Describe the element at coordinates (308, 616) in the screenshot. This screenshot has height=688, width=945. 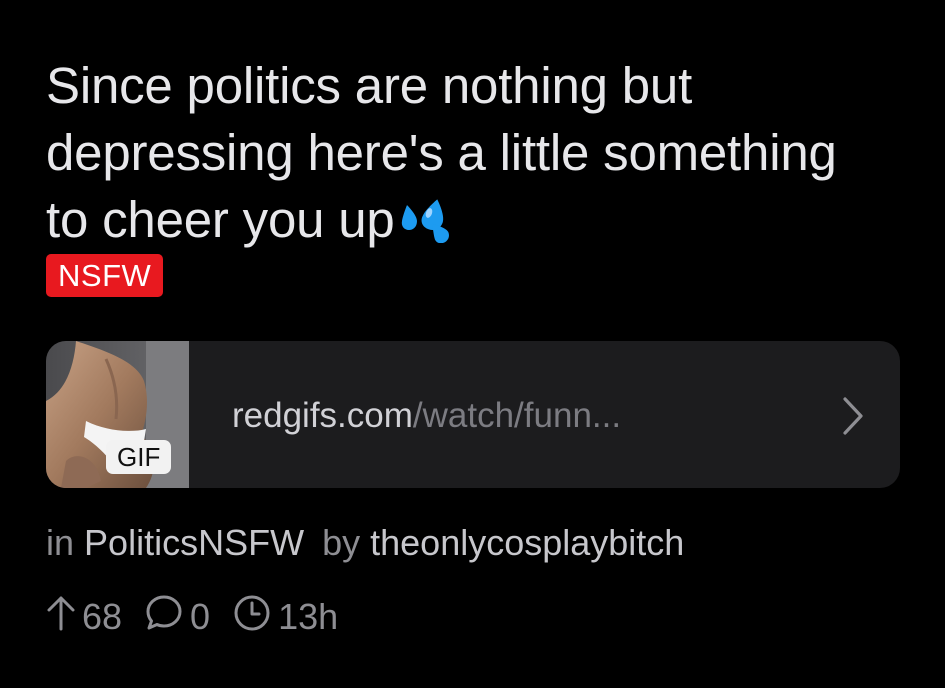
I see `post-age: 13h` at that location.